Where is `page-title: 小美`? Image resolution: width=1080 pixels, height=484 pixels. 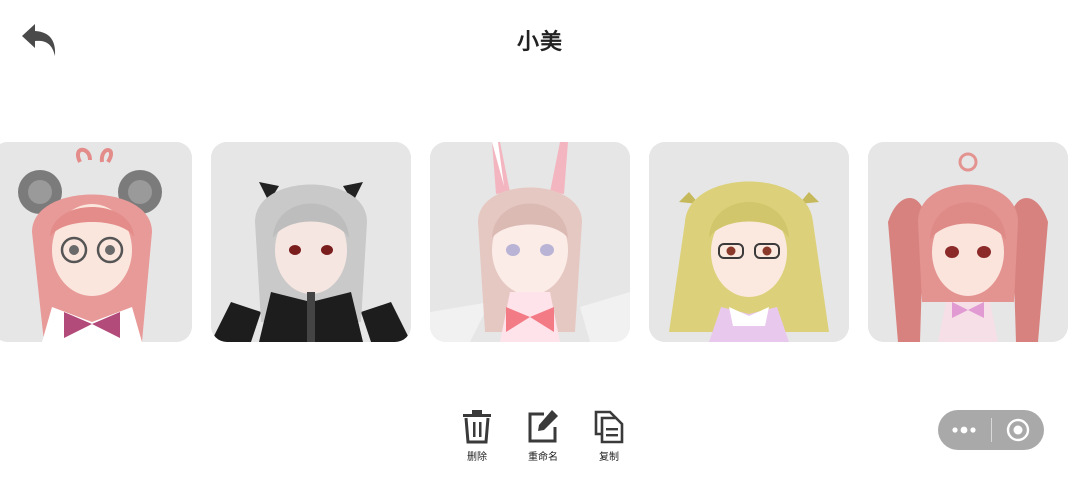
page-title: 小美 is located at coordinates (539, 42).